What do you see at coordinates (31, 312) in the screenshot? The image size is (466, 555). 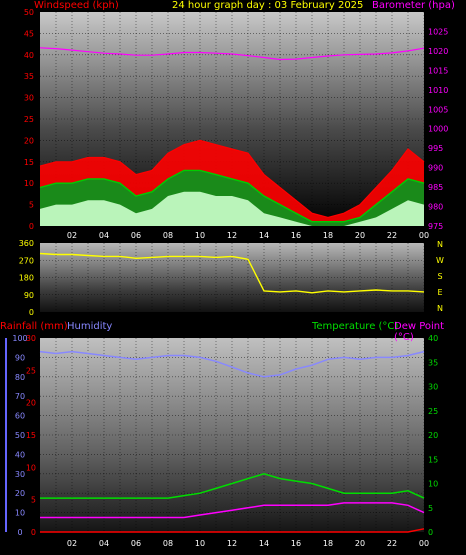 I see `dir-y-tick: 0` at bounding box center [31, 312].